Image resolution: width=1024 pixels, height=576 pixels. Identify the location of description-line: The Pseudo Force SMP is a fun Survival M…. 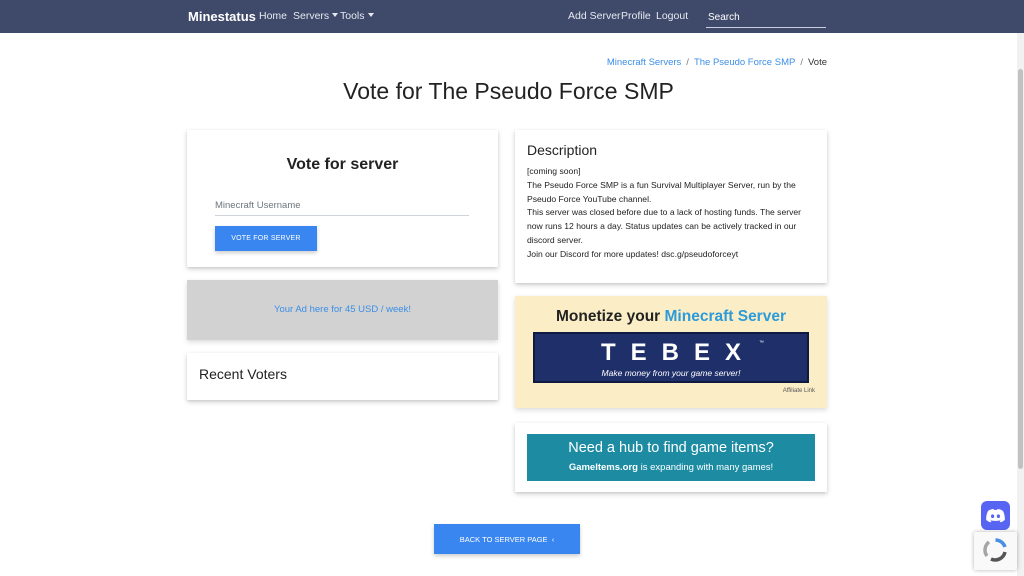
(661, 191).